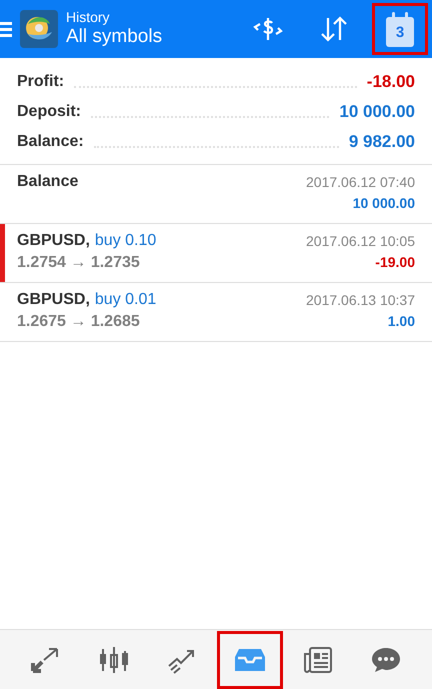 The width and height of the screenshot is (432, 689). I want to click on entry-title: Balance, so click(48, 182).